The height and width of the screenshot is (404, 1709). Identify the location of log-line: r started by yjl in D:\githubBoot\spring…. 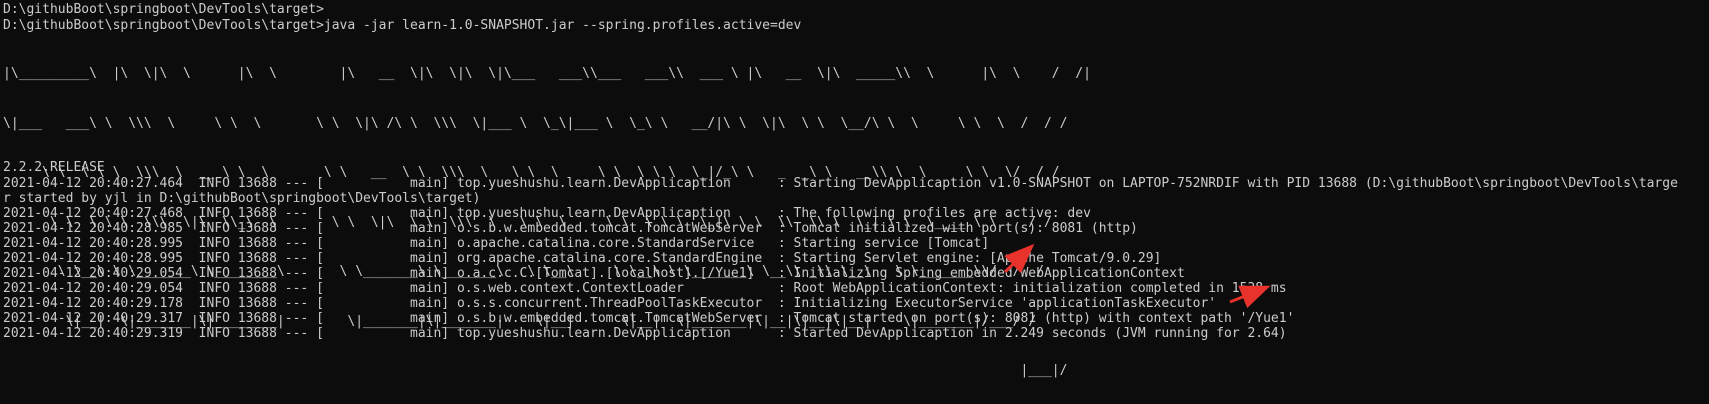
(242, 198).